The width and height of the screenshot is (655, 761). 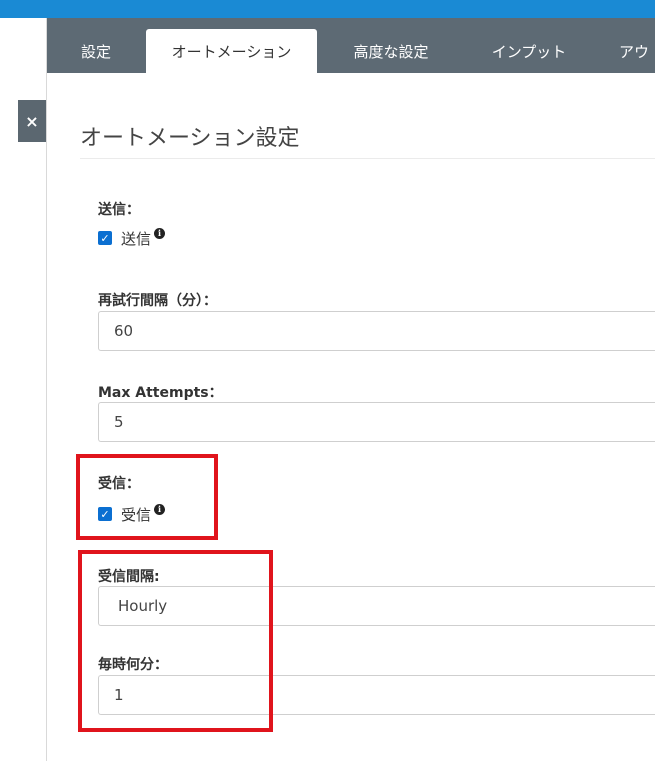 I want to click on send-checkbox-row: ✓ 送信 i, so click(x=132, y=237).